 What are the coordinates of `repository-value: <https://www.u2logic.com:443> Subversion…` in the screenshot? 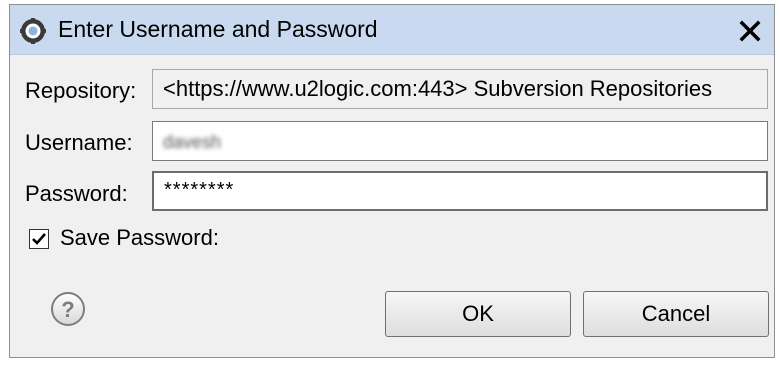 It's located at (438, 88).